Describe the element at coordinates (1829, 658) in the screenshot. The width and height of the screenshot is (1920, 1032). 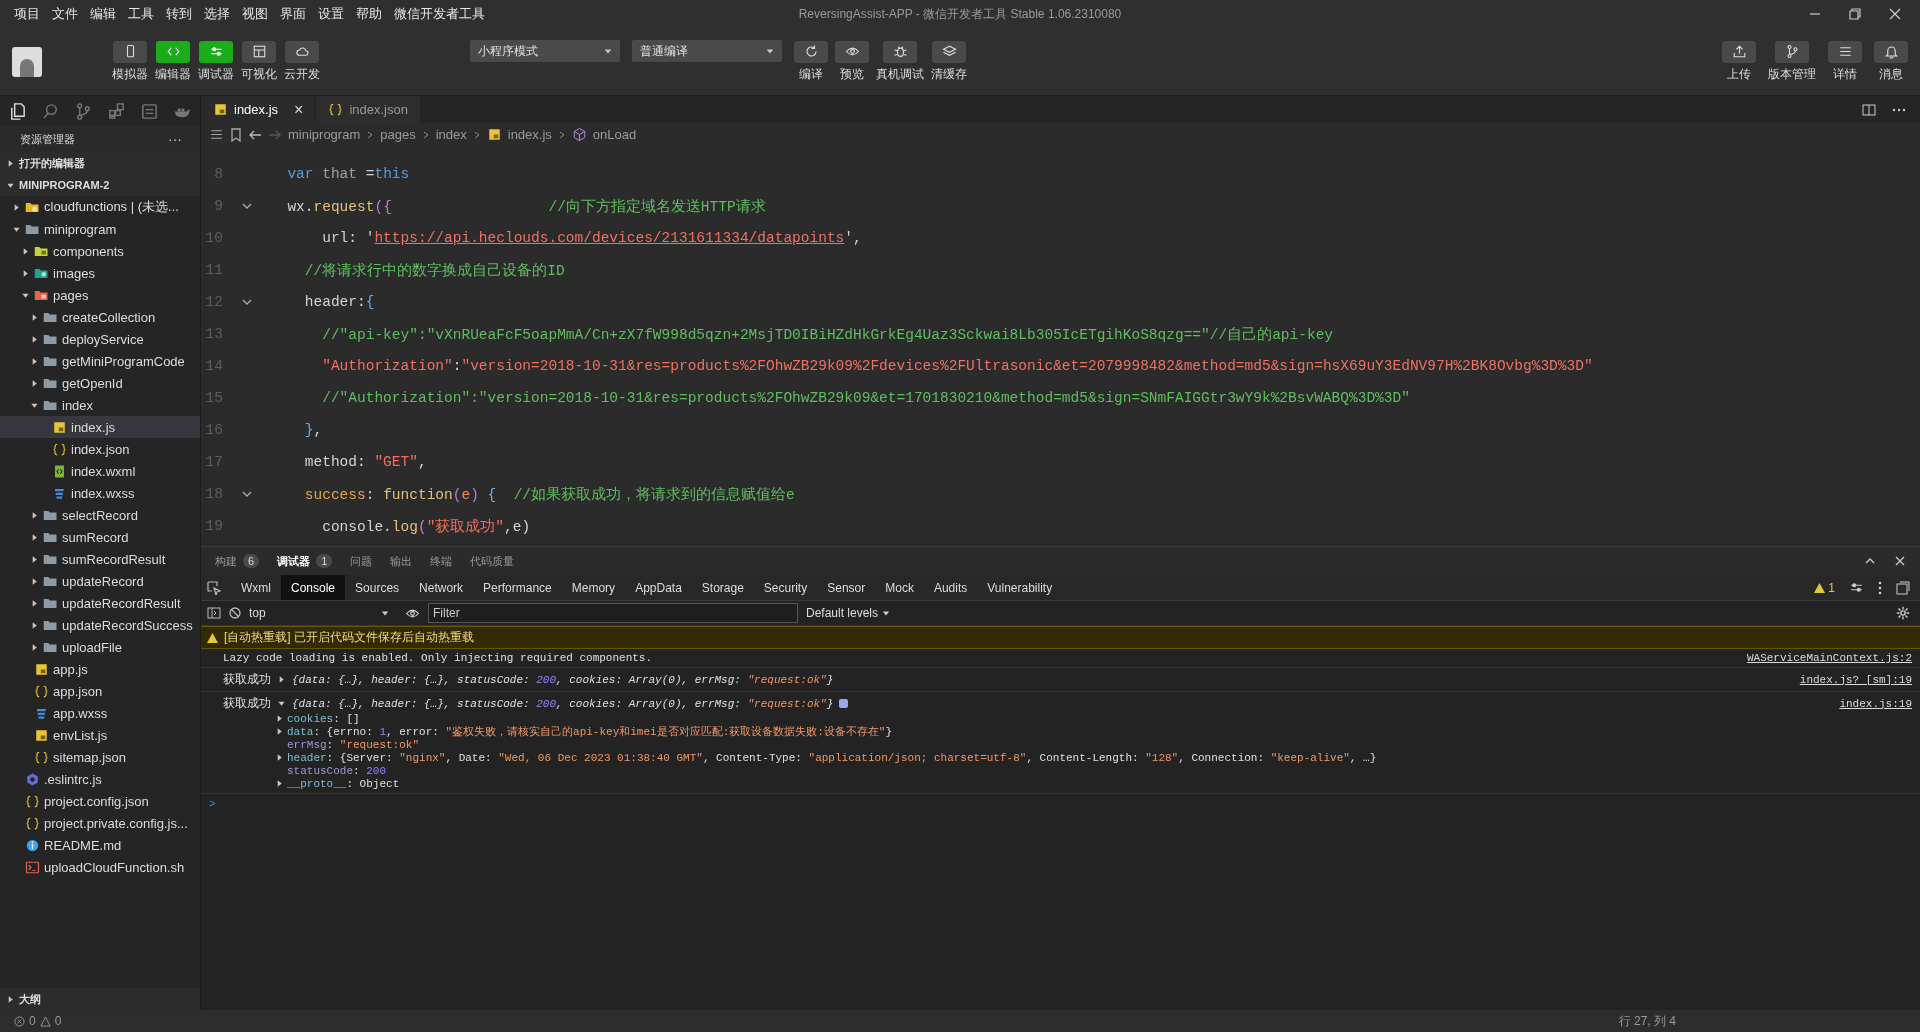
I see `source-link: WAServiceMainContext.js:2` at that location.